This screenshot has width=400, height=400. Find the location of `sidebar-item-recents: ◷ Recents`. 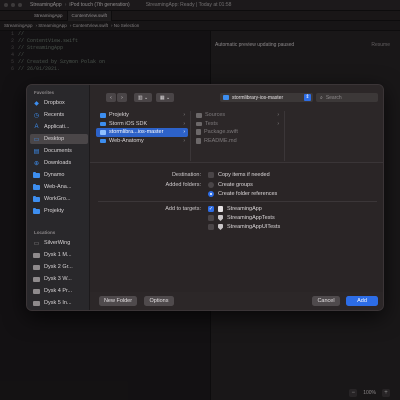

sidebar-item-recents: ◷ Recents is located at coordinates (59, 115).